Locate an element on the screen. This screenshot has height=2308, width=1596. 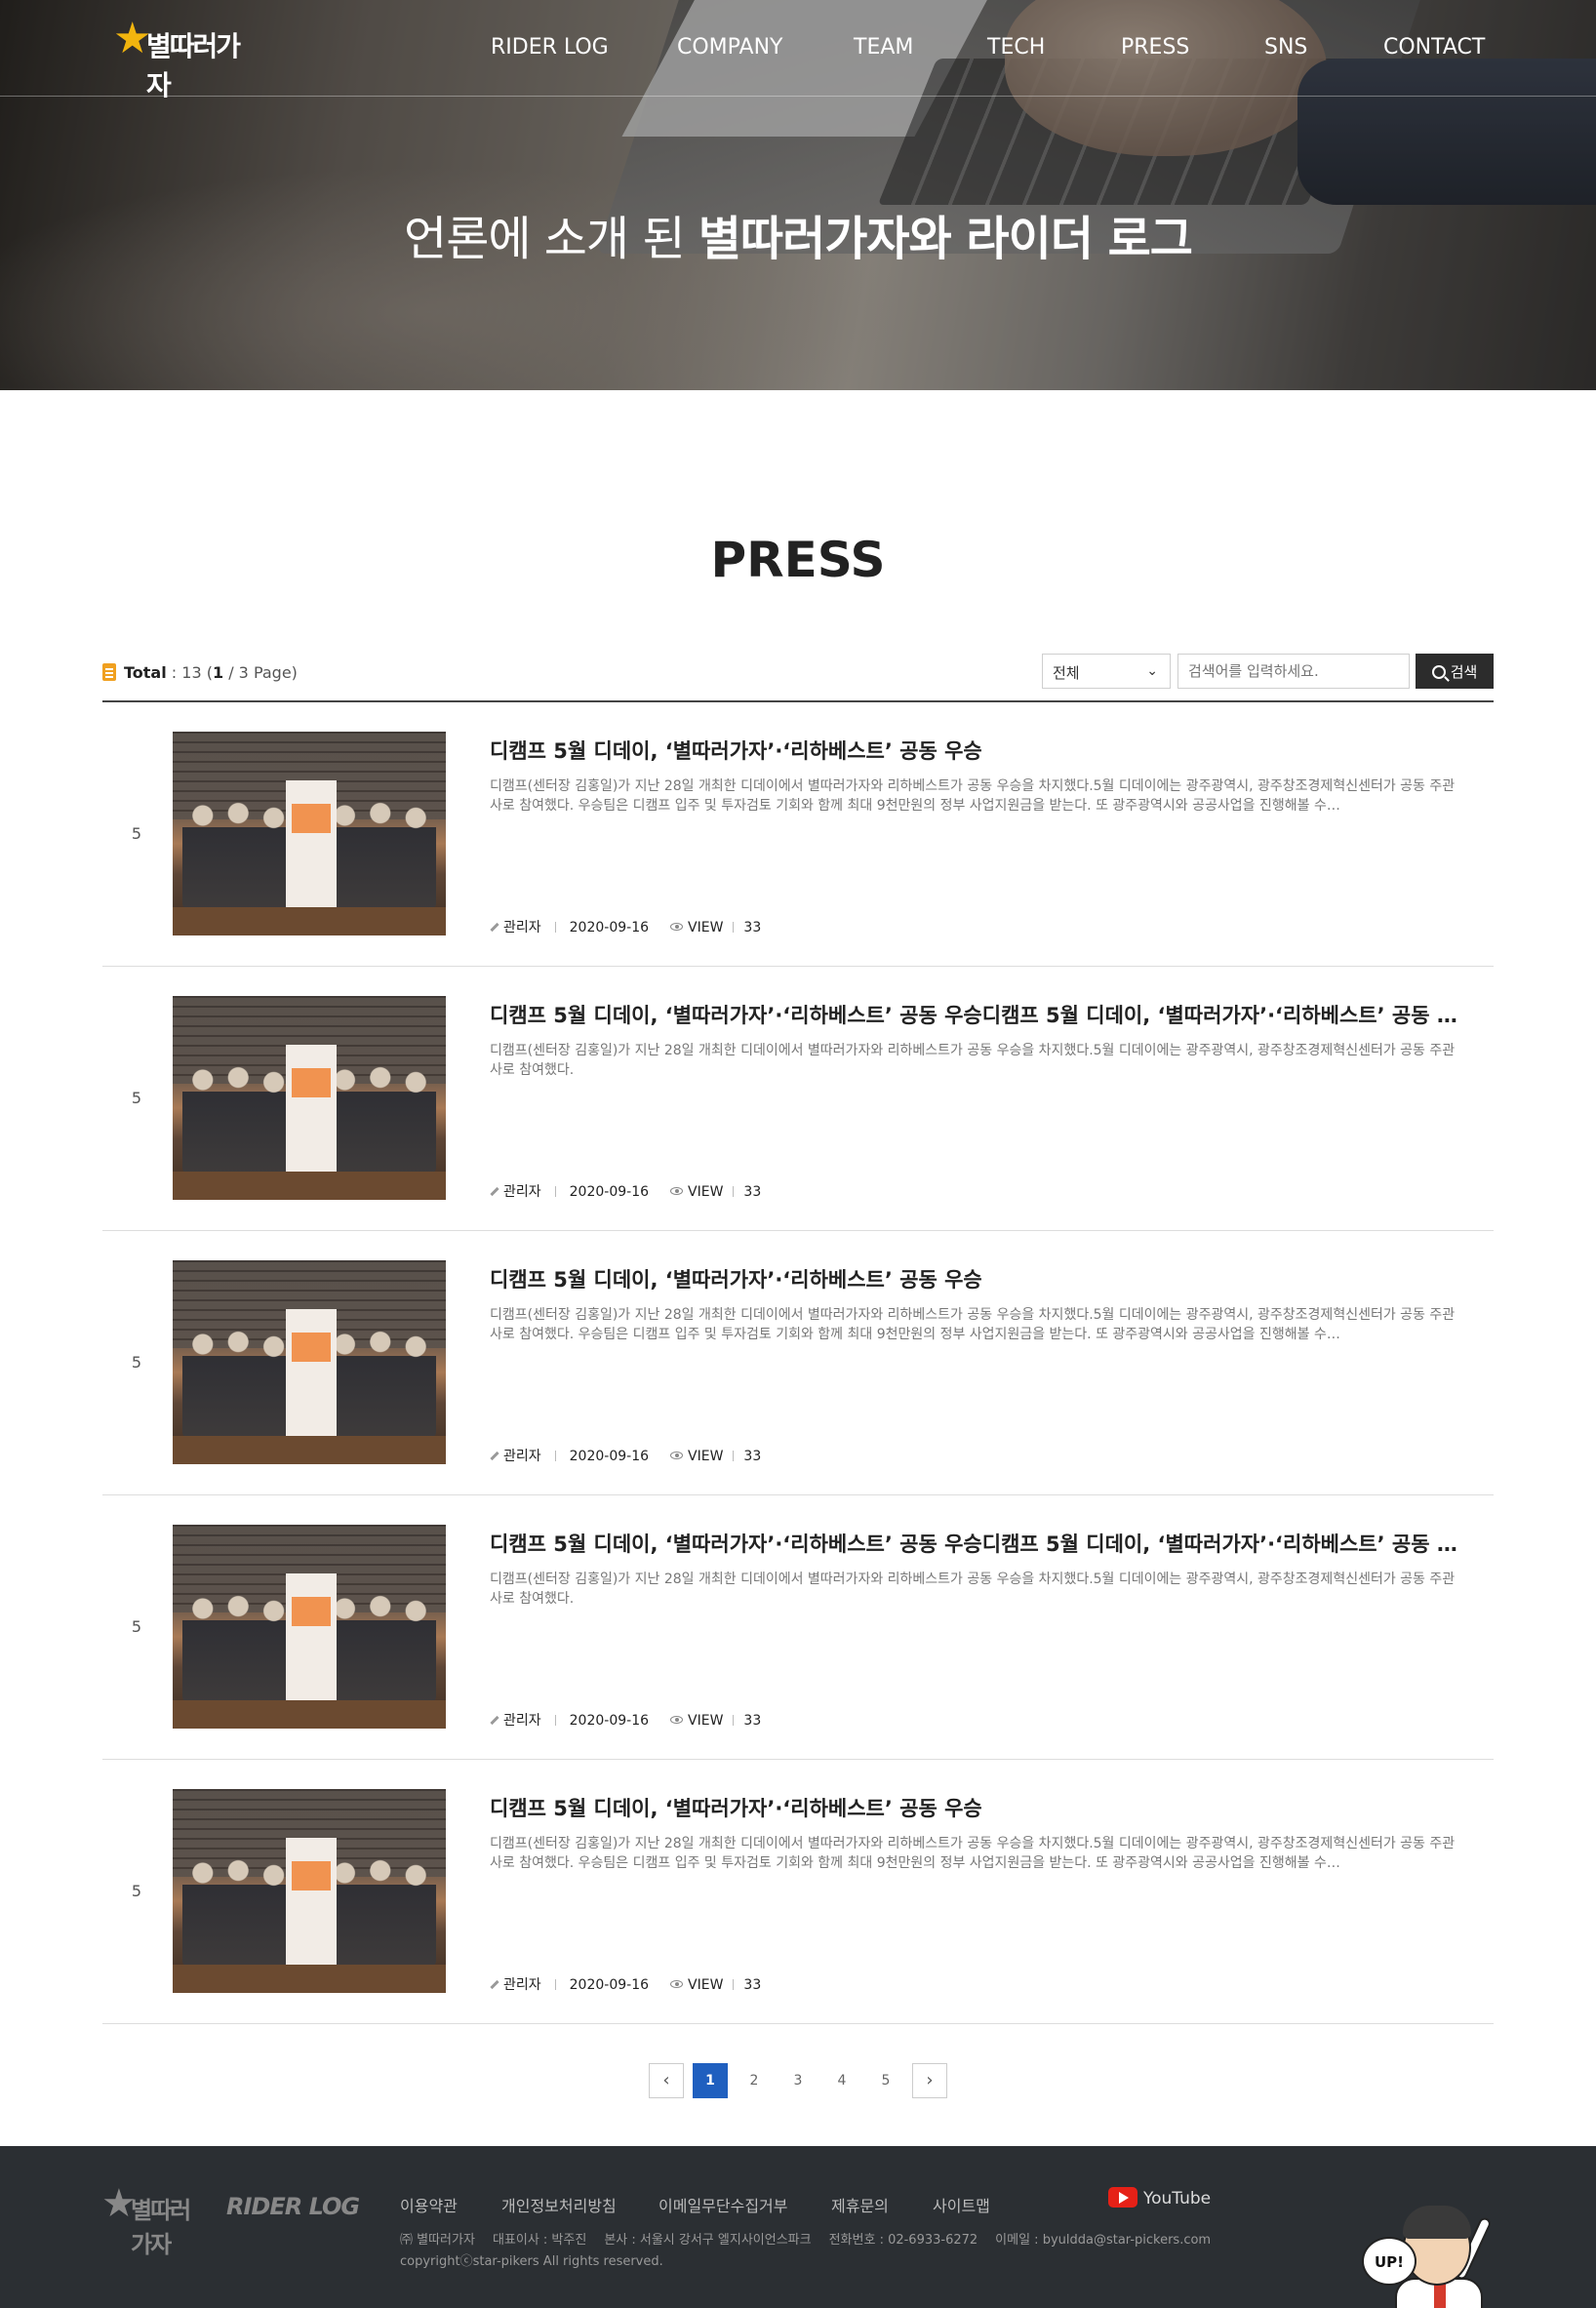
footer-link-privacy: 개인정보처리방침 is located at coordinates (559, 2204).